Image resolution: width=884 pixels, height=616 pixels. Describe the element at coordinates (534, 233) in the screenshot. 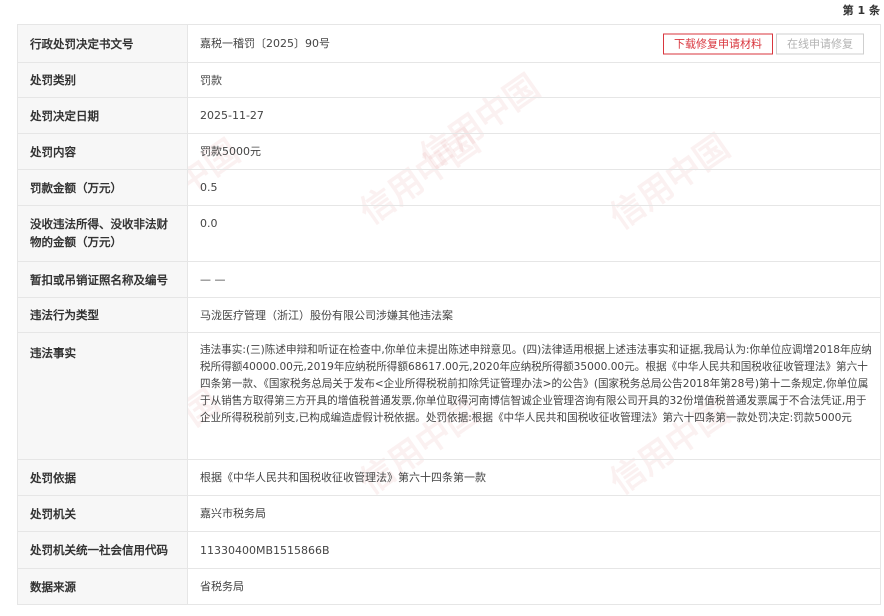

I see `field-value: 0.0` at that location.